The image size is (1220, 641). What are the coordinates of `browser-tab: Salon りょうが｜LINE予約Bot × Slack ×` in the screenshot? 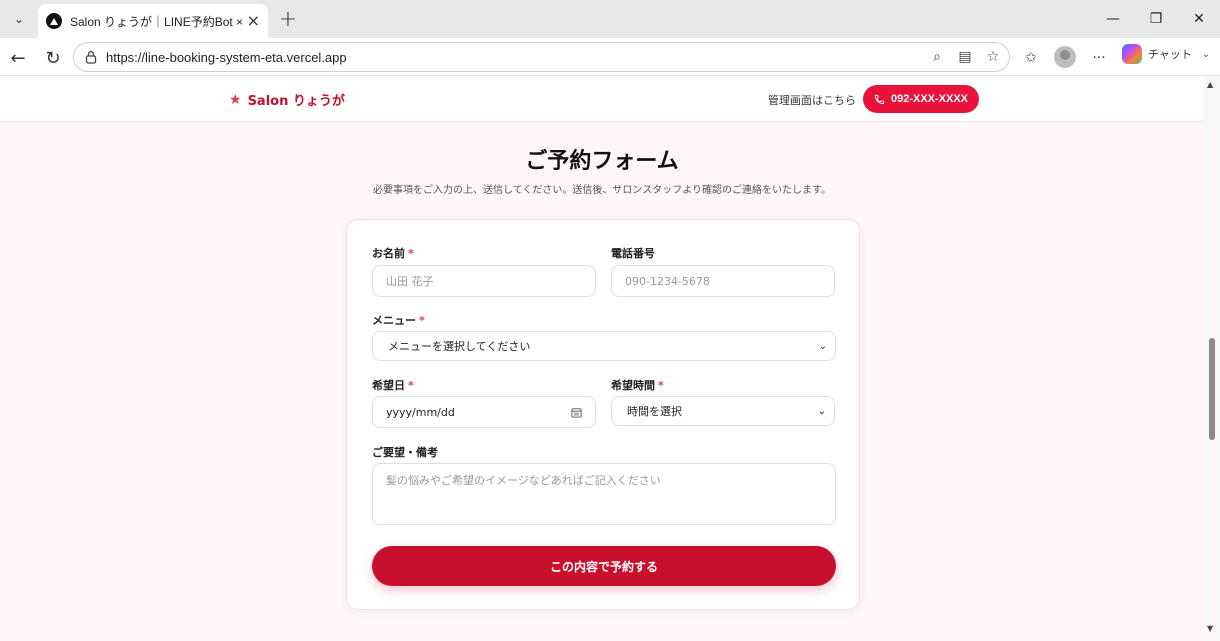 It's located at (153, 21).